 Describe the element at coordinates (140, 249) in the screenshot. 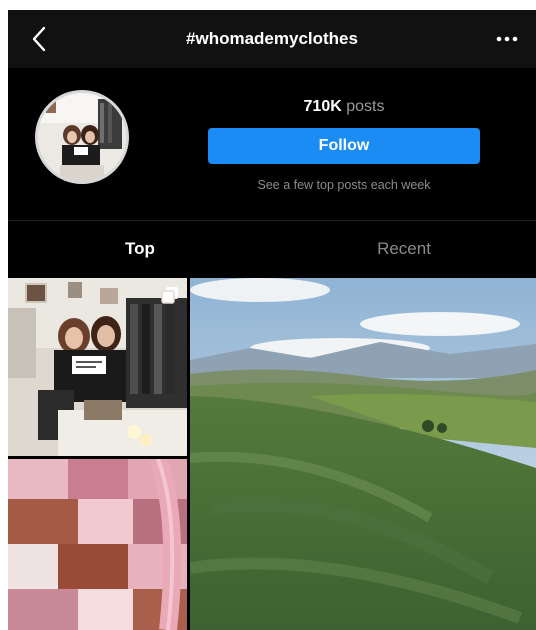

I see `tab-top: Top` at that location.